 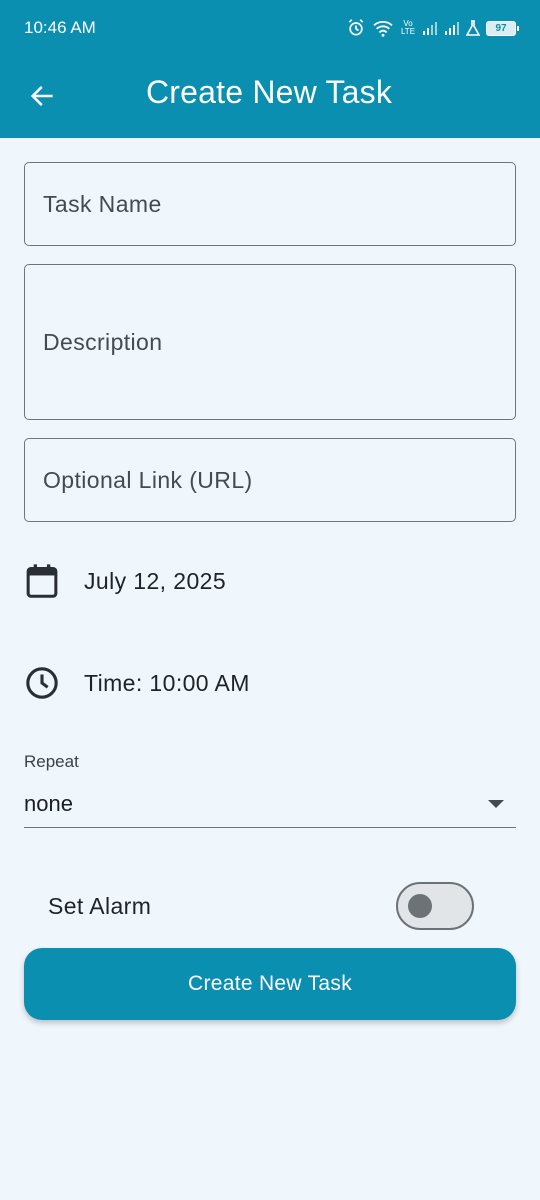 I want to click on clock-icon, so click(x=42, y=683).